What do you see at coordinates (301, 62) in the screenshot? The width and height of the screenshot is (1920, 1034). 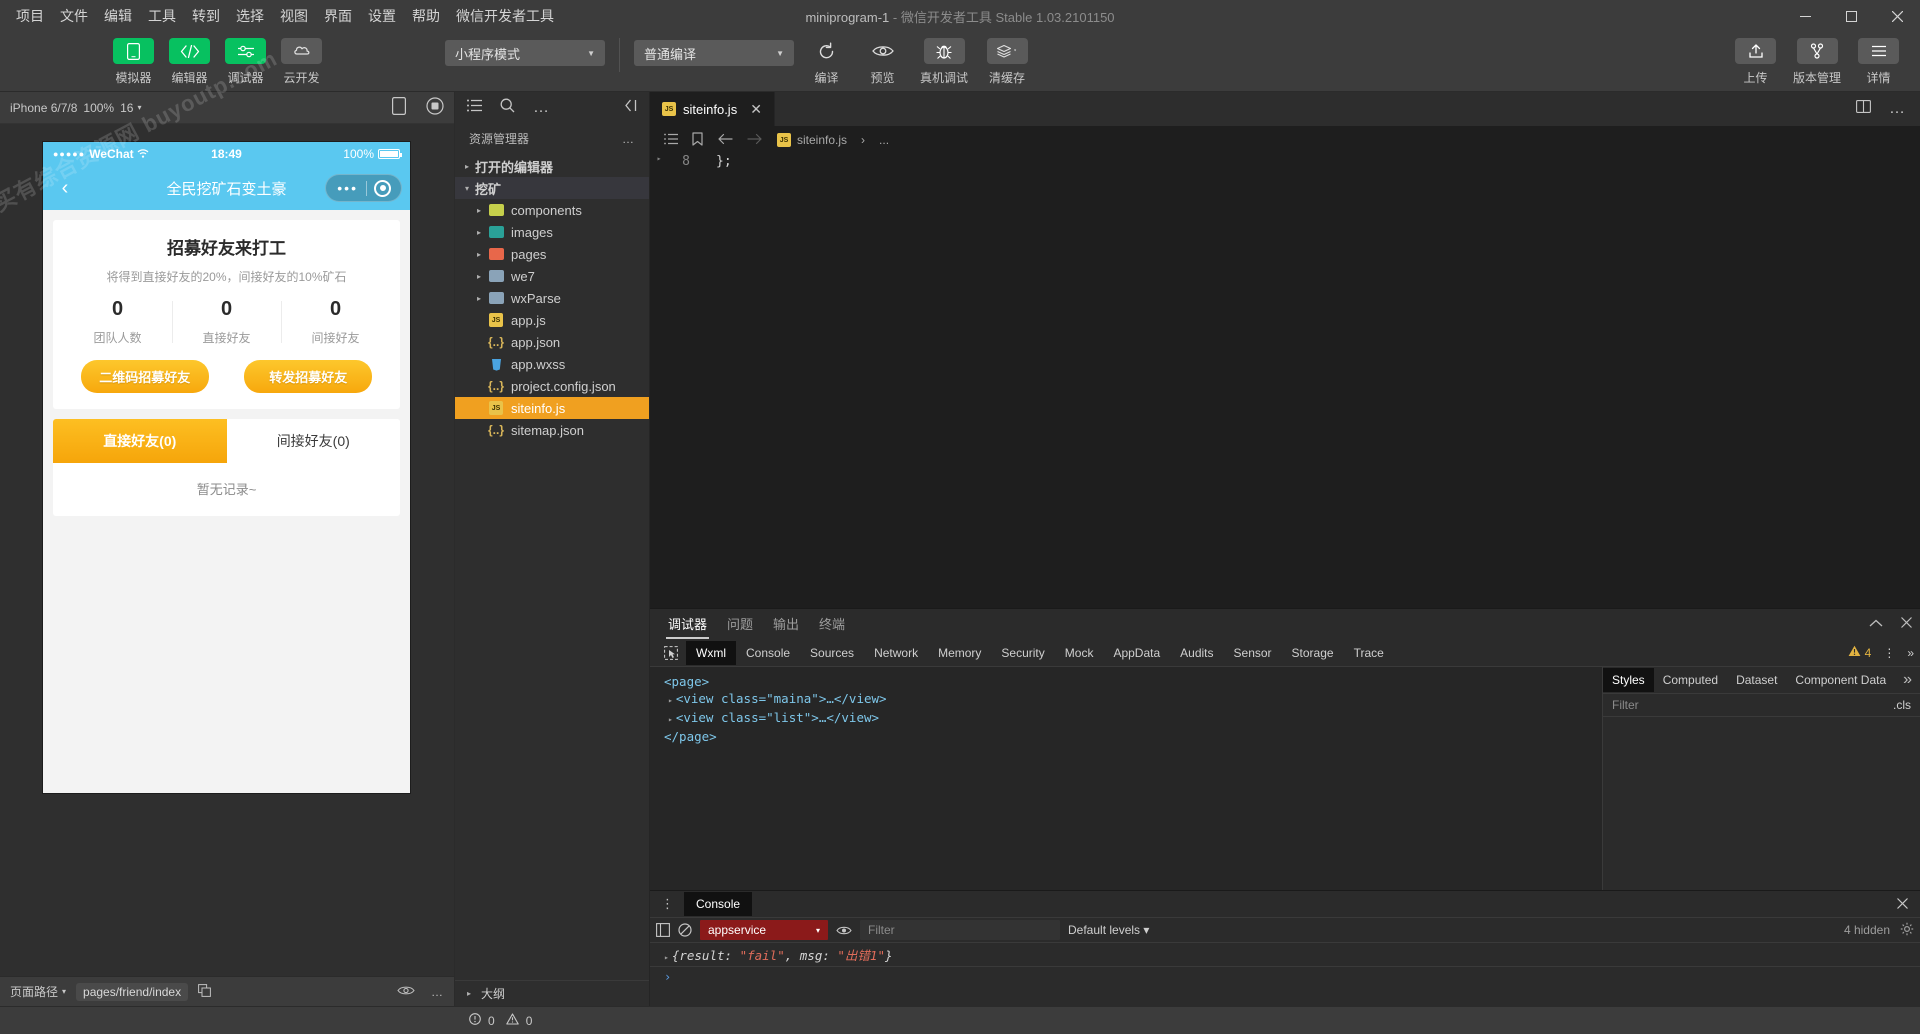 I see `cloud-dev-button: 云开发` at bounding box center [301, 62].